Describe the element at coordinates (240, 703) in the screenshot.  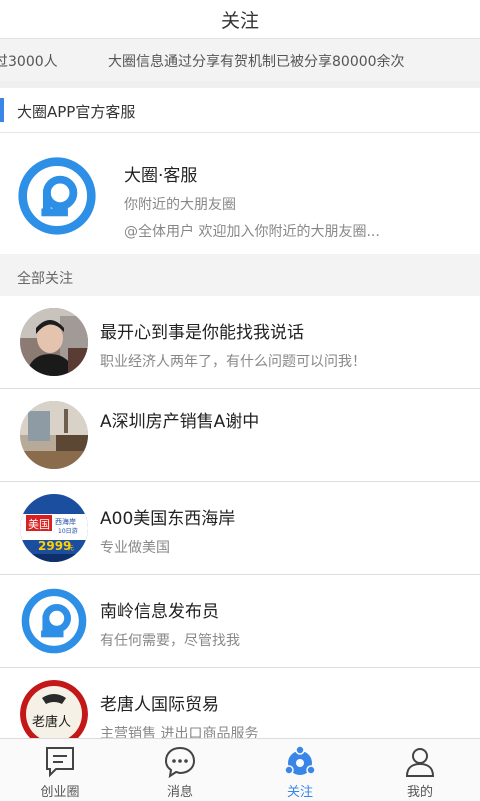
I see `list-item: 老唐人 老唐人国际贸易 主营销售 进出口商品服务` at that location.